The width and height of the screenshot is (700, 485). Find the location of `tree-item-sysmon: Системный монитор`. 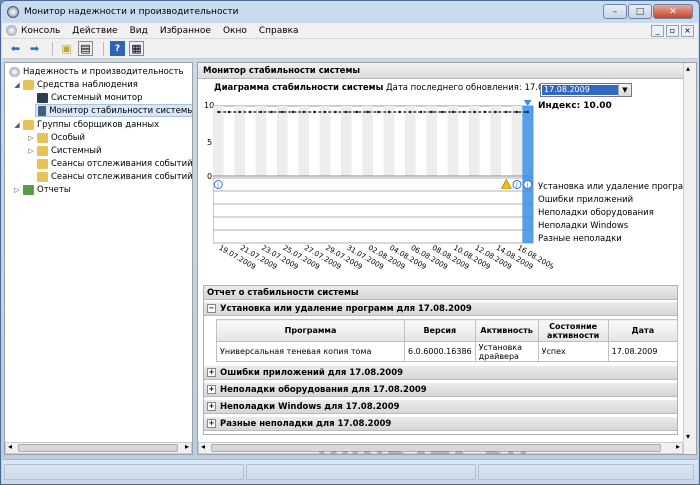

tree-item-sysmon: Системный монитор is located at coordinates (88, 97).